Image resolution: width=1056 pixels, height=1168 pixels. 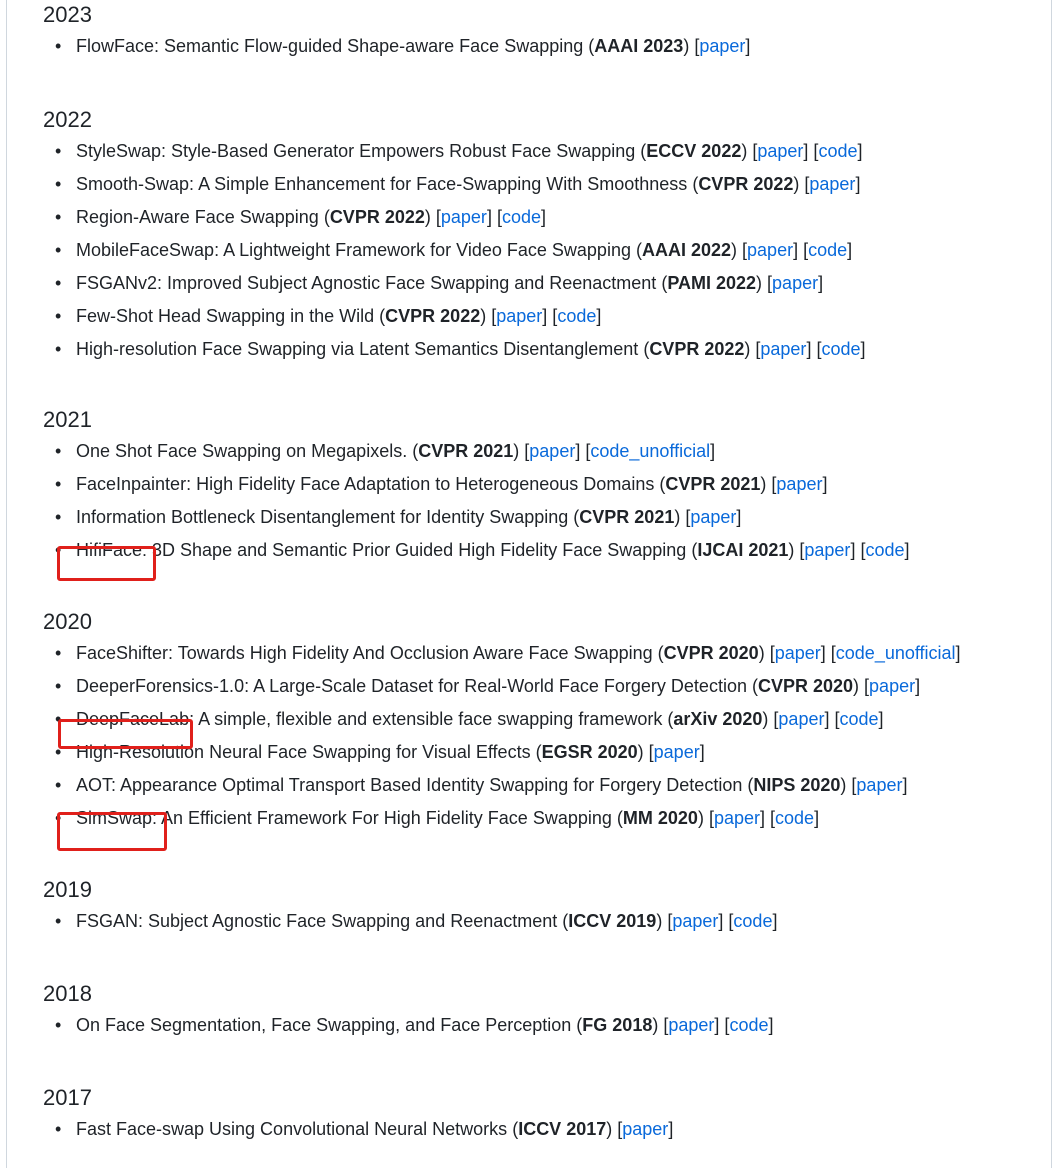 What do you see at coordinates (67, 621) in the screenshot?
I see `year-heading: 2020` at bounding box center [67, 621].